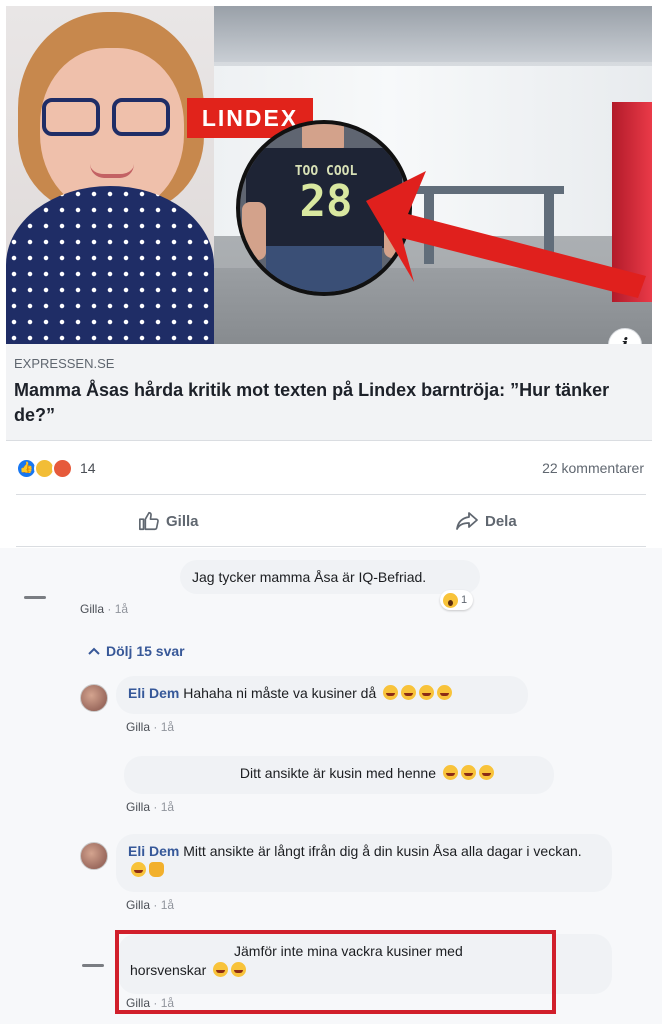 The width and height of the screenshot is (662, 1024). Describe the element at coordinates (464, 600) in the screenshot. I see `comment-reaction-count: 1` at that location.